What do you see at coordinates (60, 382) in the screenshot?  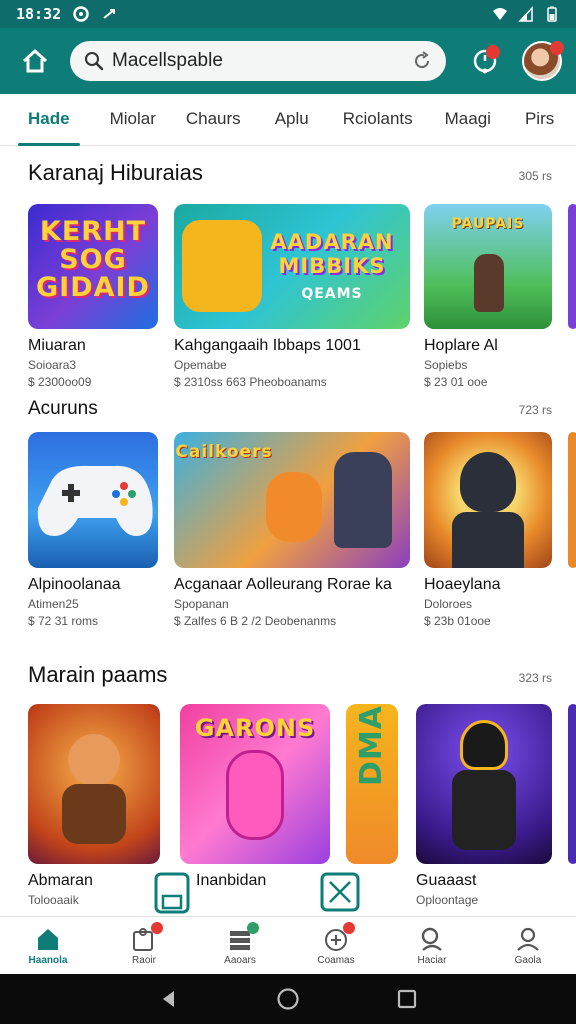 I see `card-price: $ 2300oo09` at bounding box center [60, 382].